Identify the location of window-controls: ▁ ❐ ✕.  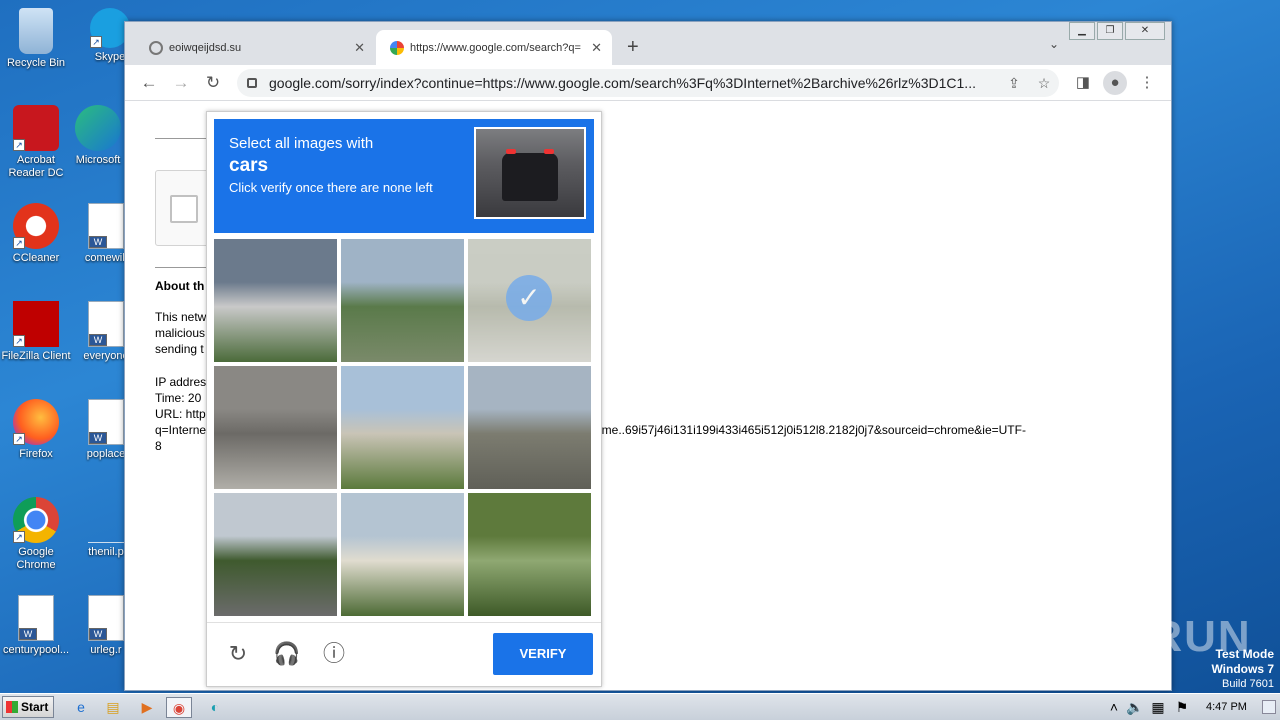
(1116, 31).